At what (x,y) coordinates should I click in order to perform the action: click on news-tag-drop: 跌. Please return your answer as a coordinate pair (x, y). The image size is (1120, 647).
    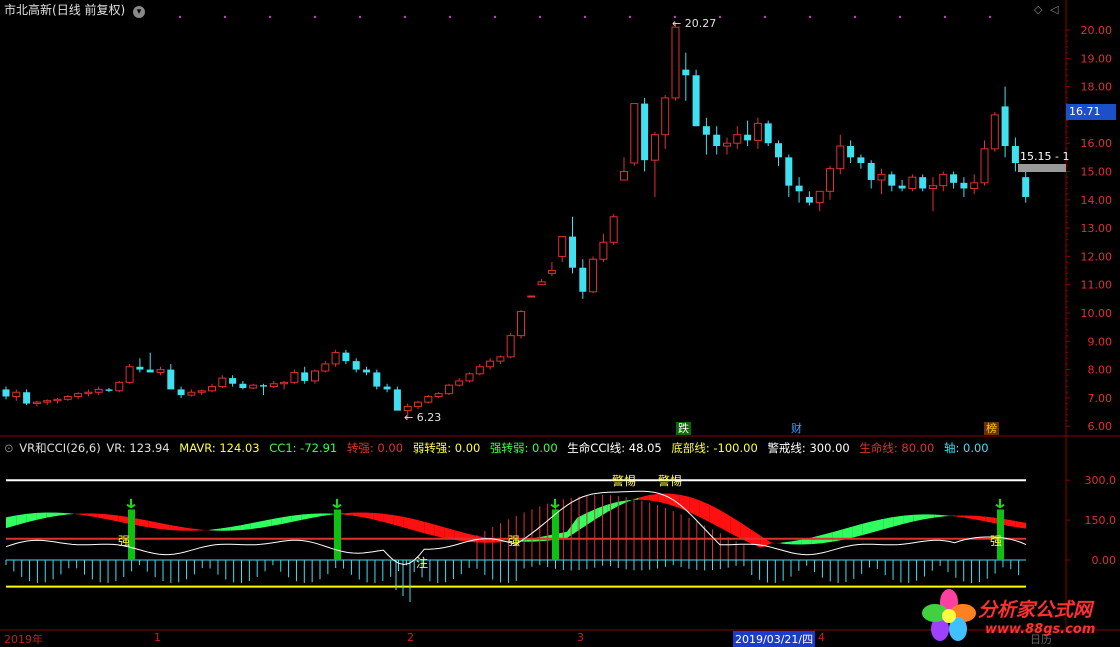
    Looking at the image, I should click on (683, 428).